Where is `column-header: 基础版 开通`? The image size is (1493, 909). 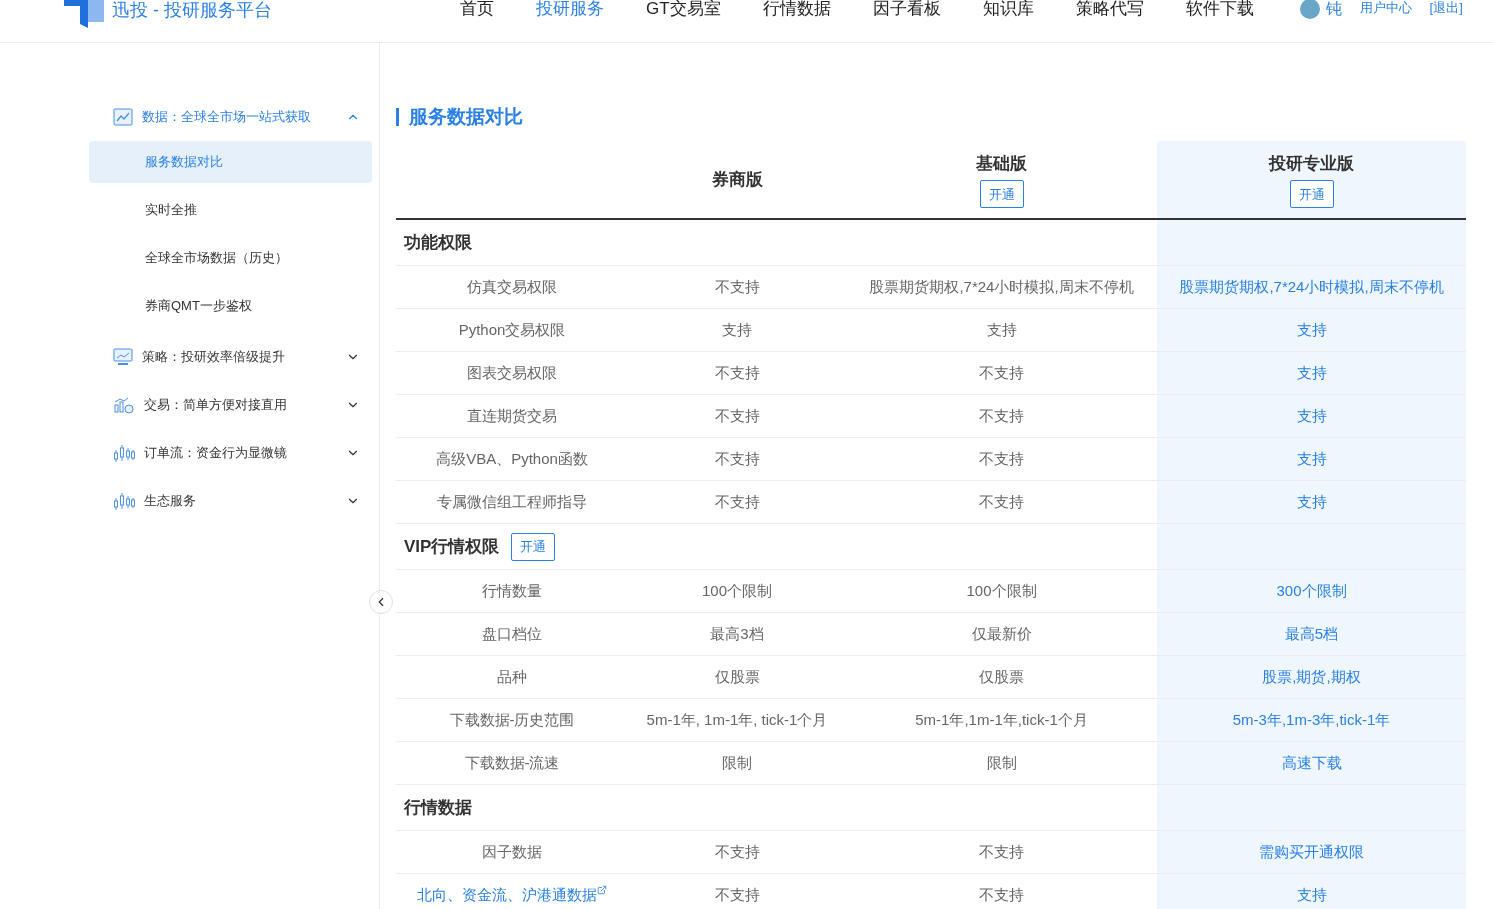 column-header: 基础版 开通 is located at coordinates (1001, 179).